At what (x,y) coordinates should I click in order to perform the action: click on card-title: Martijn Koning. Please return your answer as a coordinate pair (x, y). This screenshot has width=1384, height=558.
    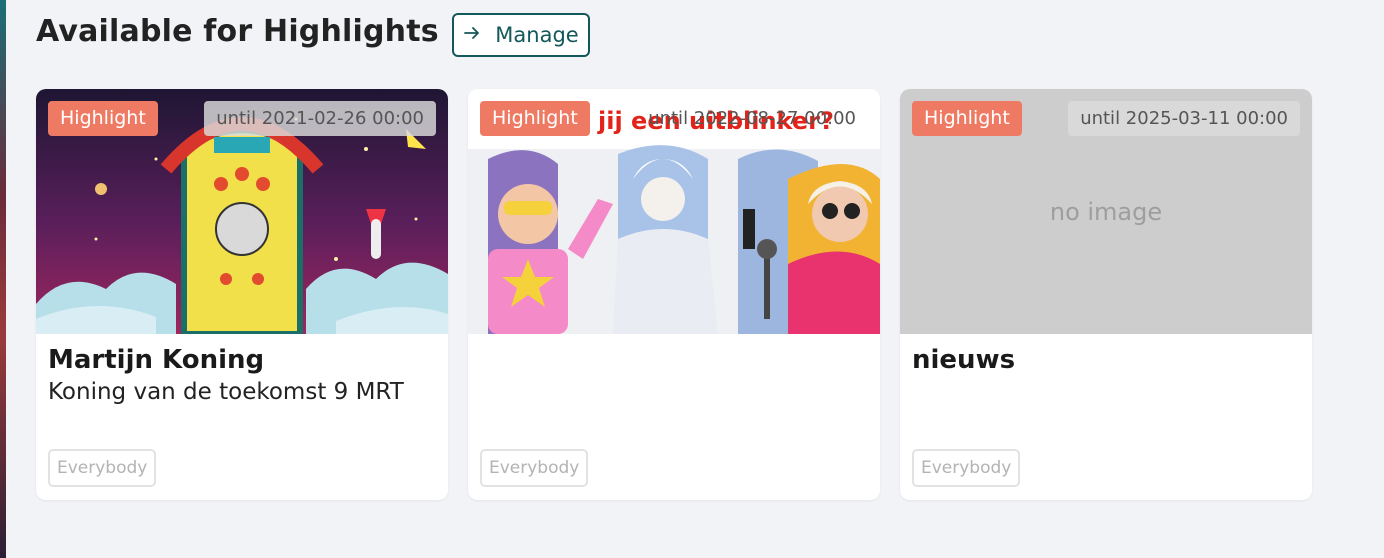
    Looking at the image, I should click on (156, 360).